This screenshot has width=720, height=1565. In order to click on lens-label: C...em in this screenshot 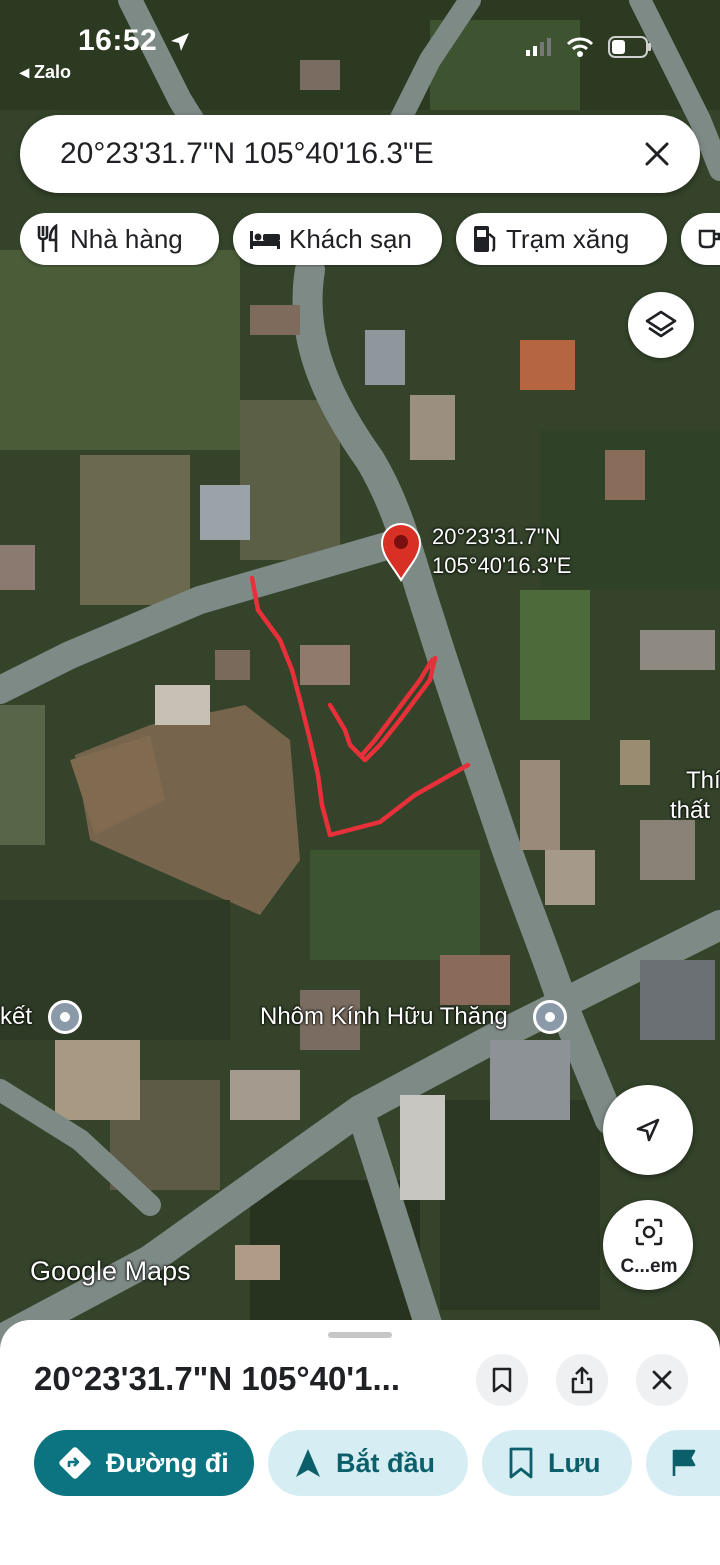, I will do `click(649, 1266)`.